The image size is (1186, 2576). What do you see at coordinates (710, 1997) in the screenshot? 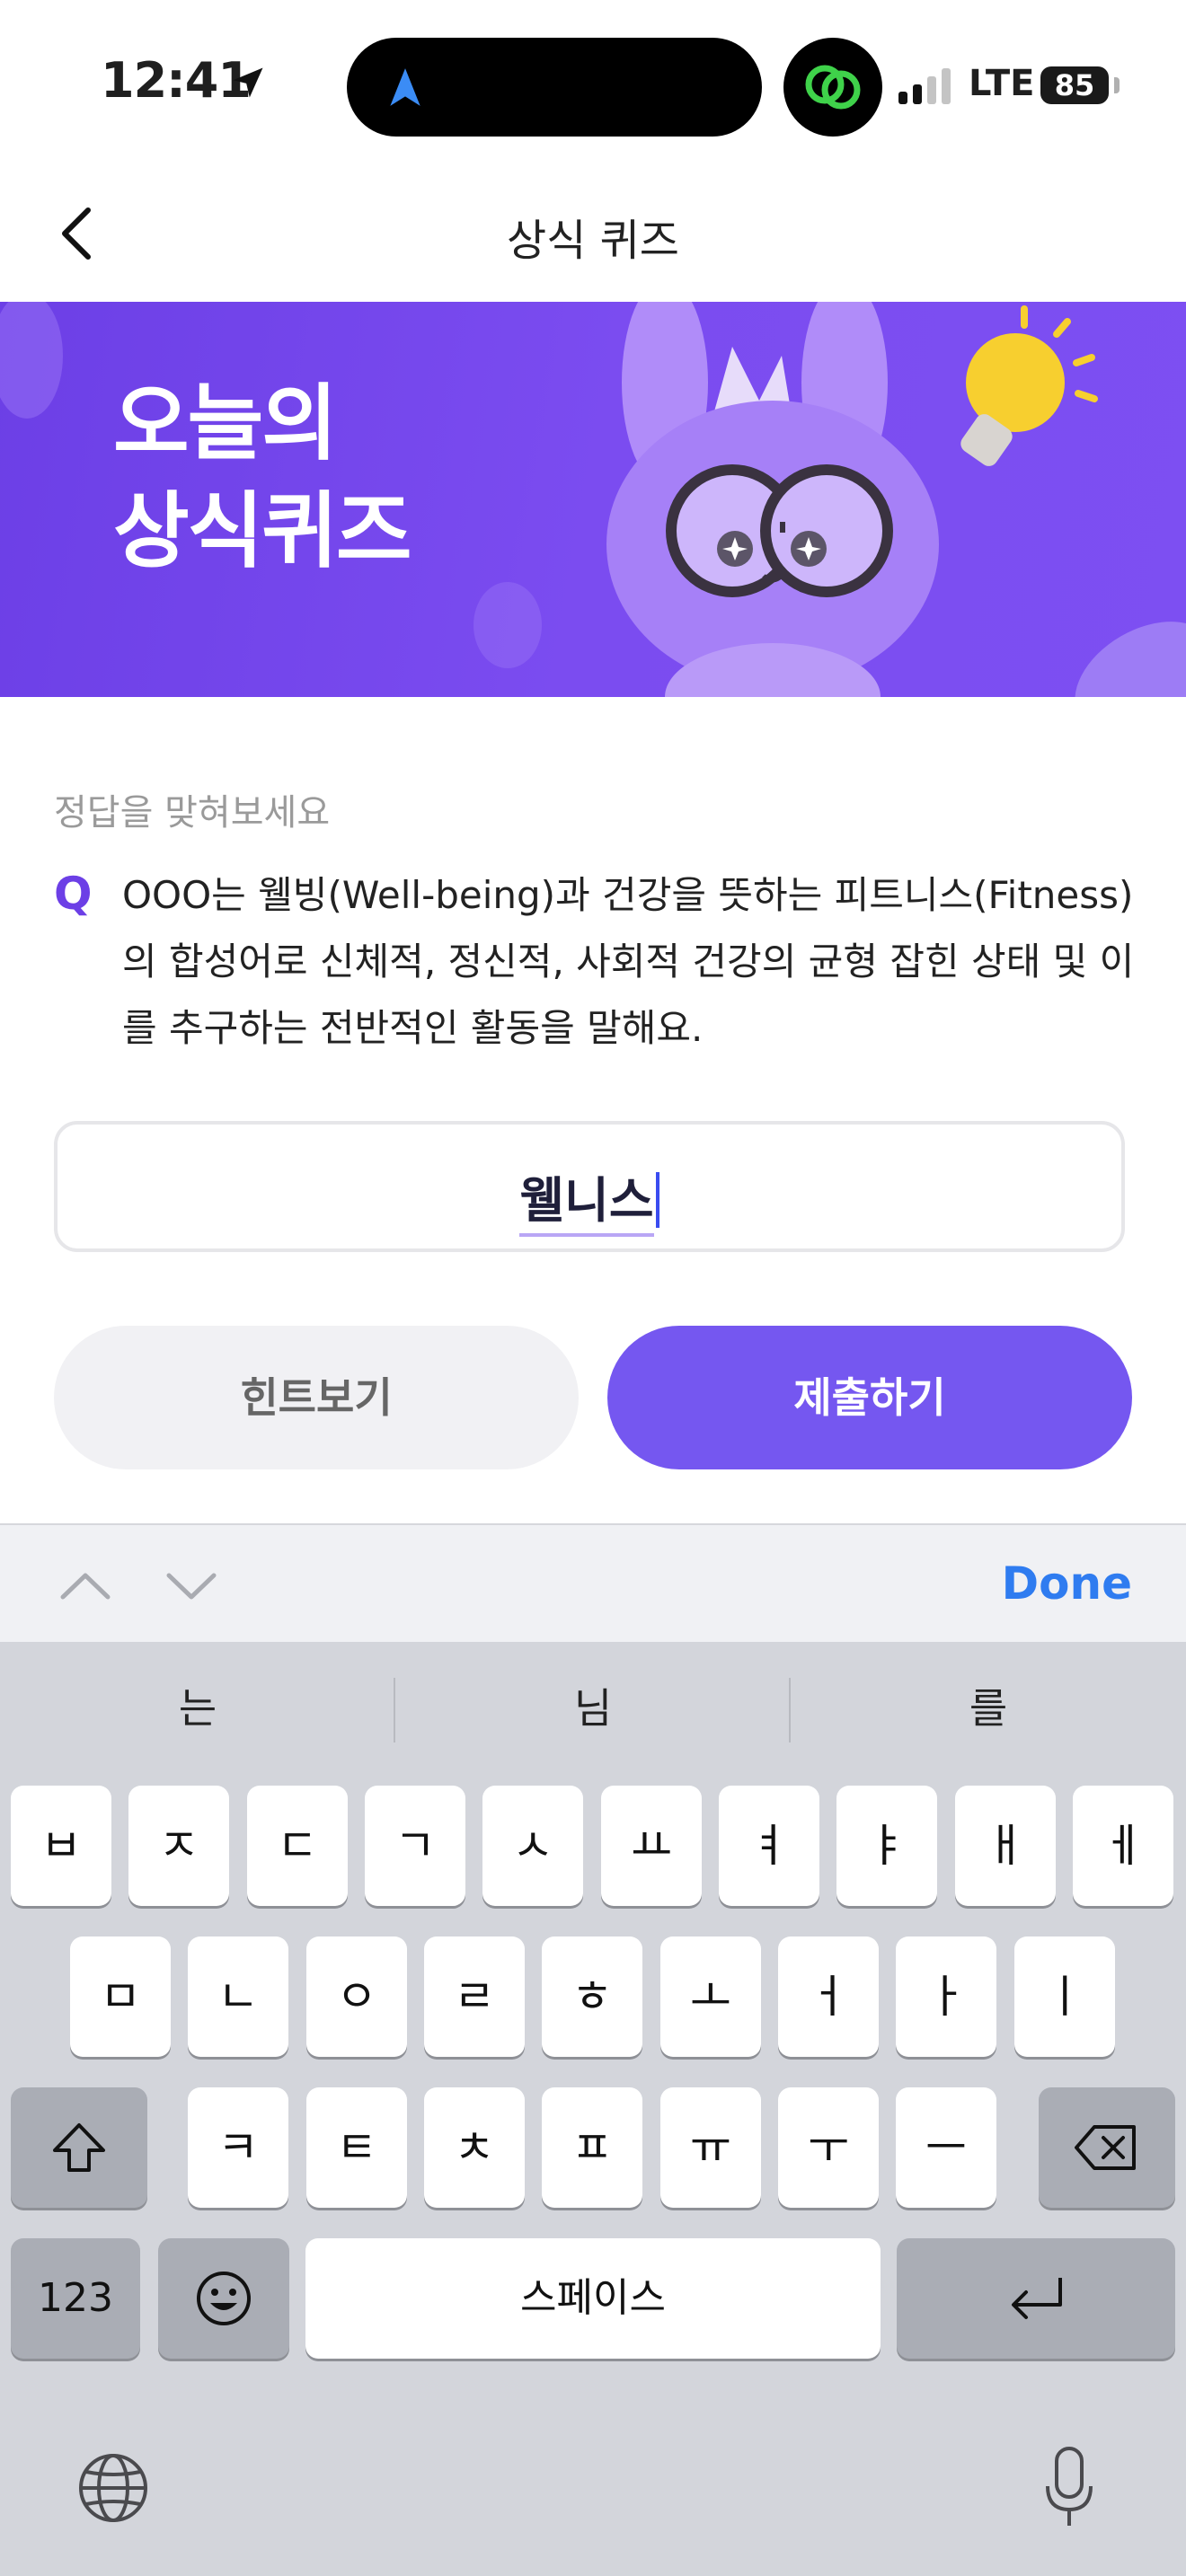
I see `key: ㅗ` at bounding box center [710, 1997].